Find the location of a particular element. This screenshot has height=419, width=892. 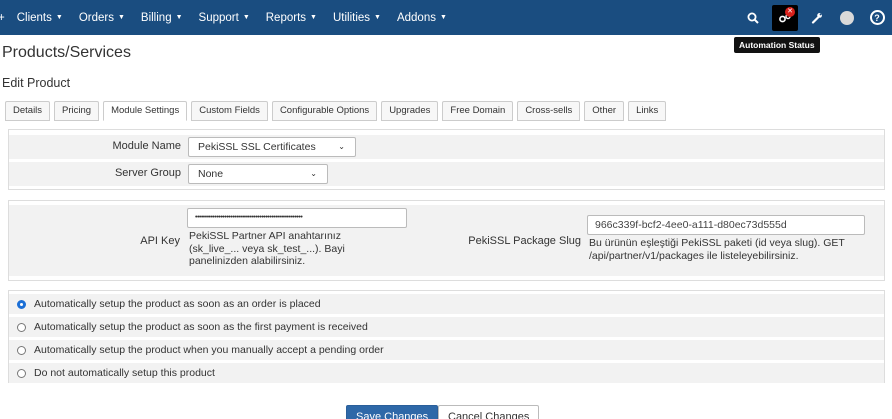

nav-clients-label: Clients is located at coordinates (34, 17).